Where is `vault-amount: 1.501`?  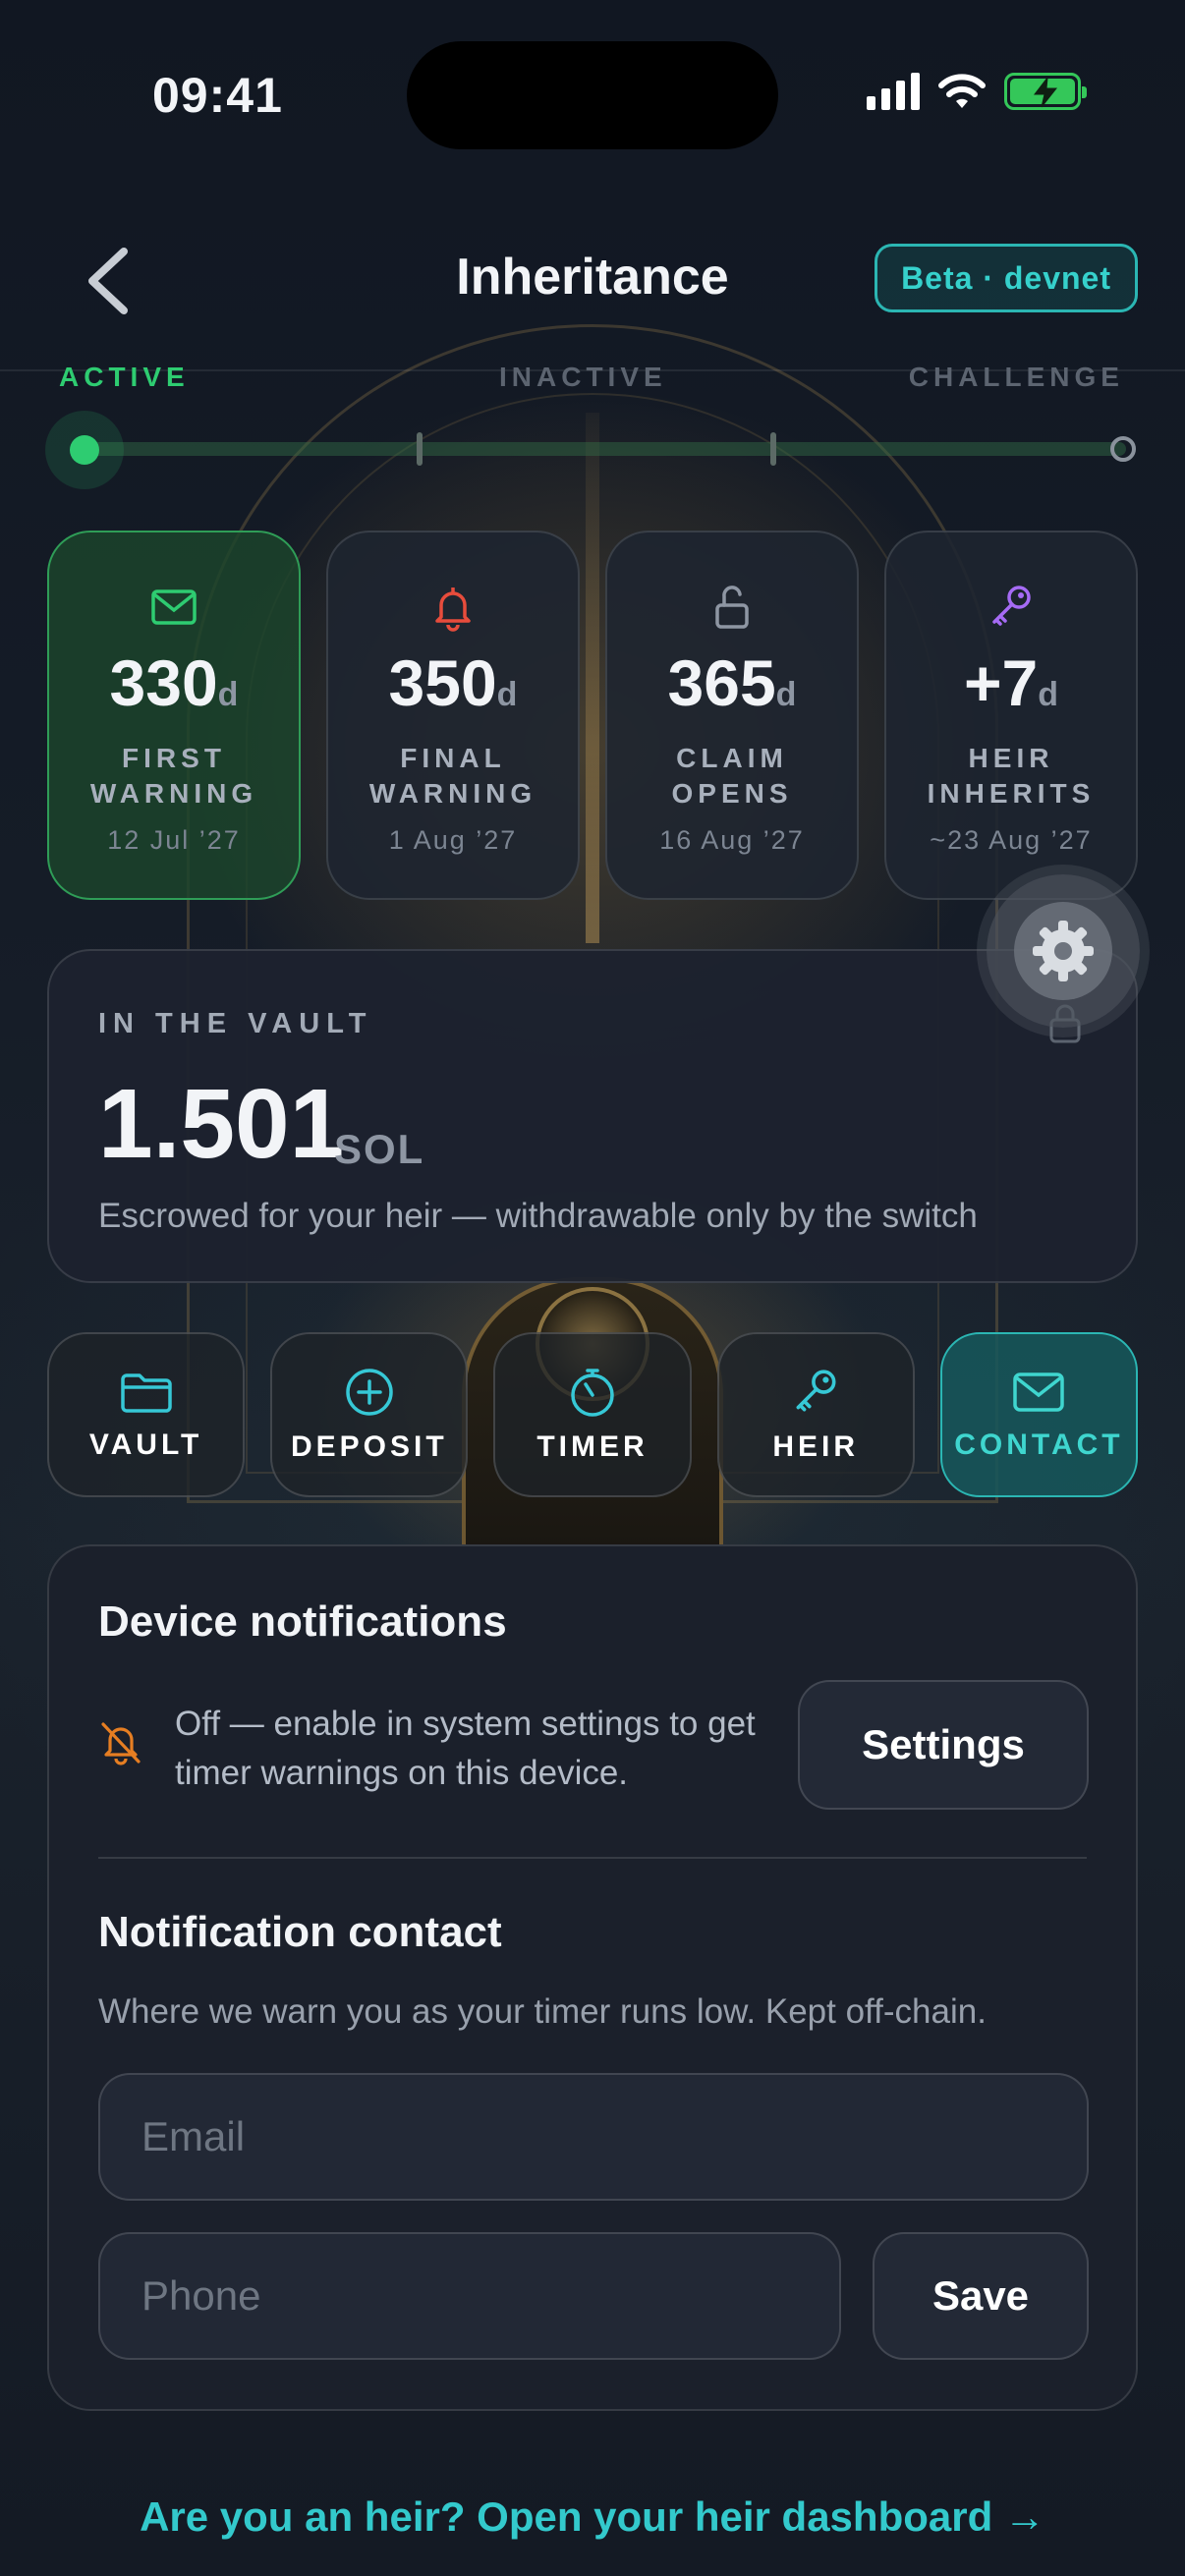 vault-amount: 1.501 is located at coordinates (222, 1124).